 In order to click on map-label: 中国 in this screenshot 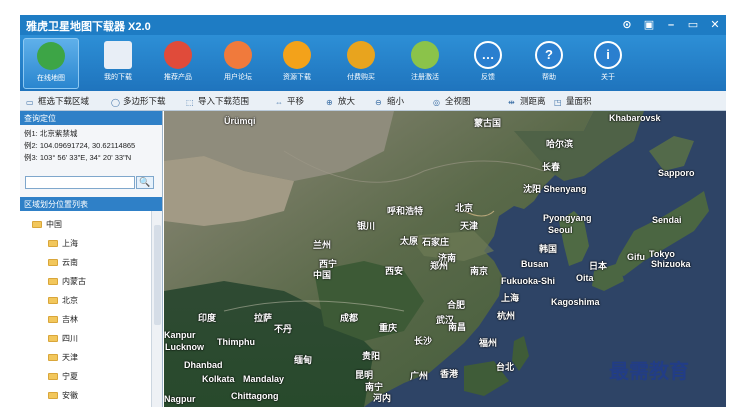, I will do `click(322, 275)`.